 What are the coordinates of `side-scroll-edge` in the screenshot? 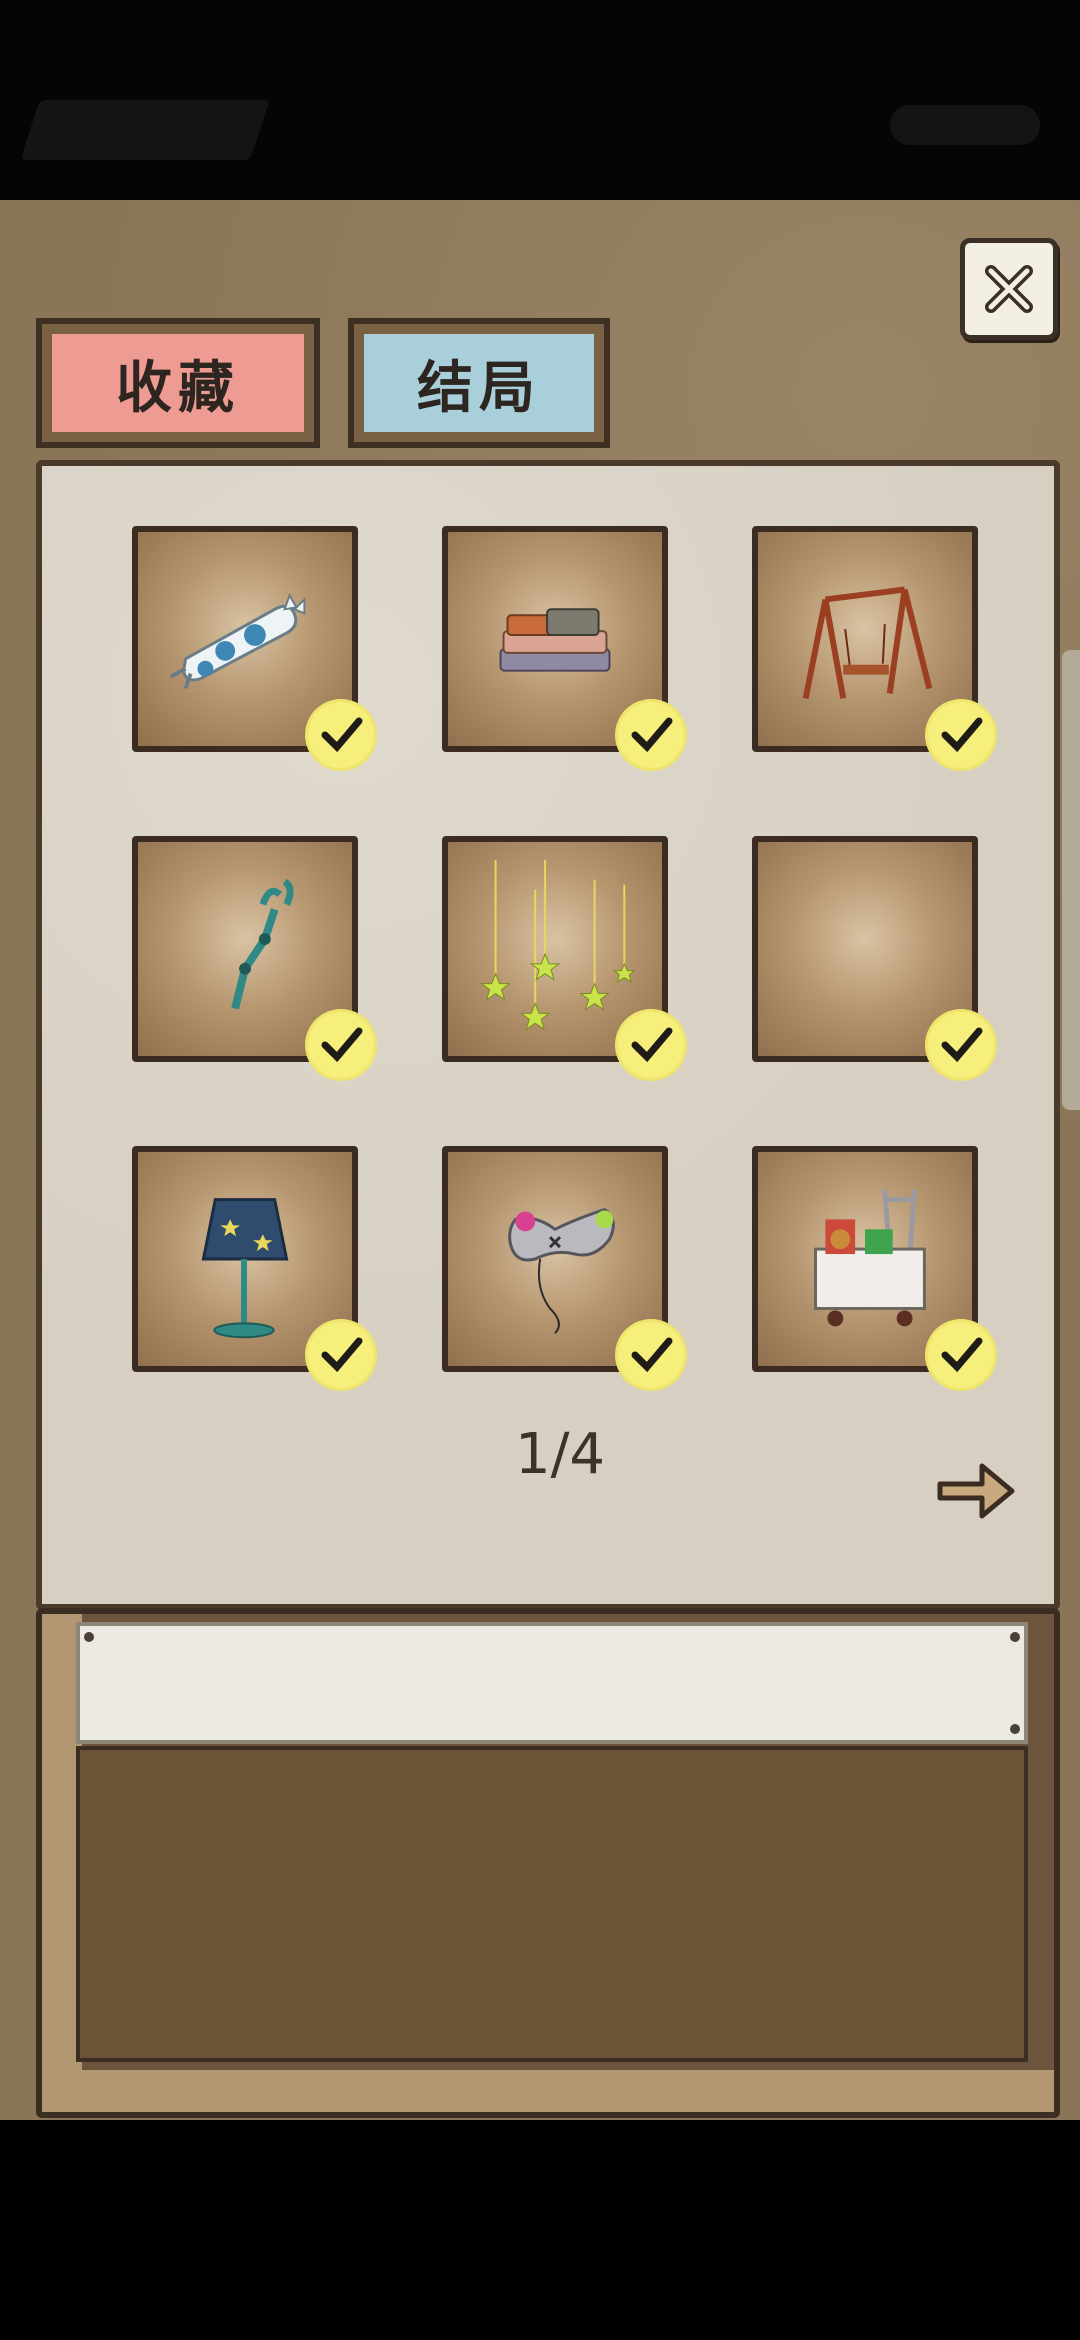 It's located at (1071, 880).